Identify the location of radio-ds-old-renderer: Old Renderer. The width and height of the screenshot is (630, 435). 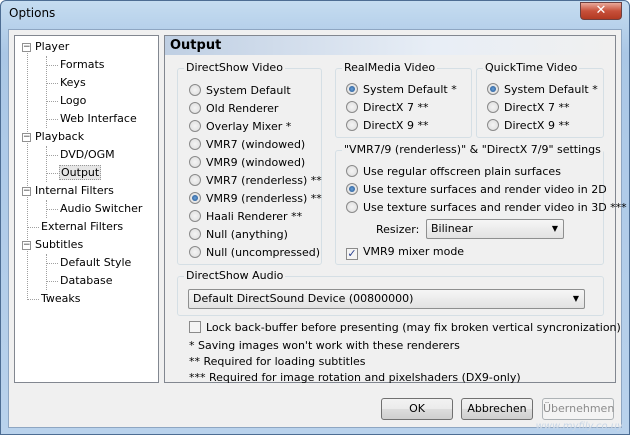
(233, 109).